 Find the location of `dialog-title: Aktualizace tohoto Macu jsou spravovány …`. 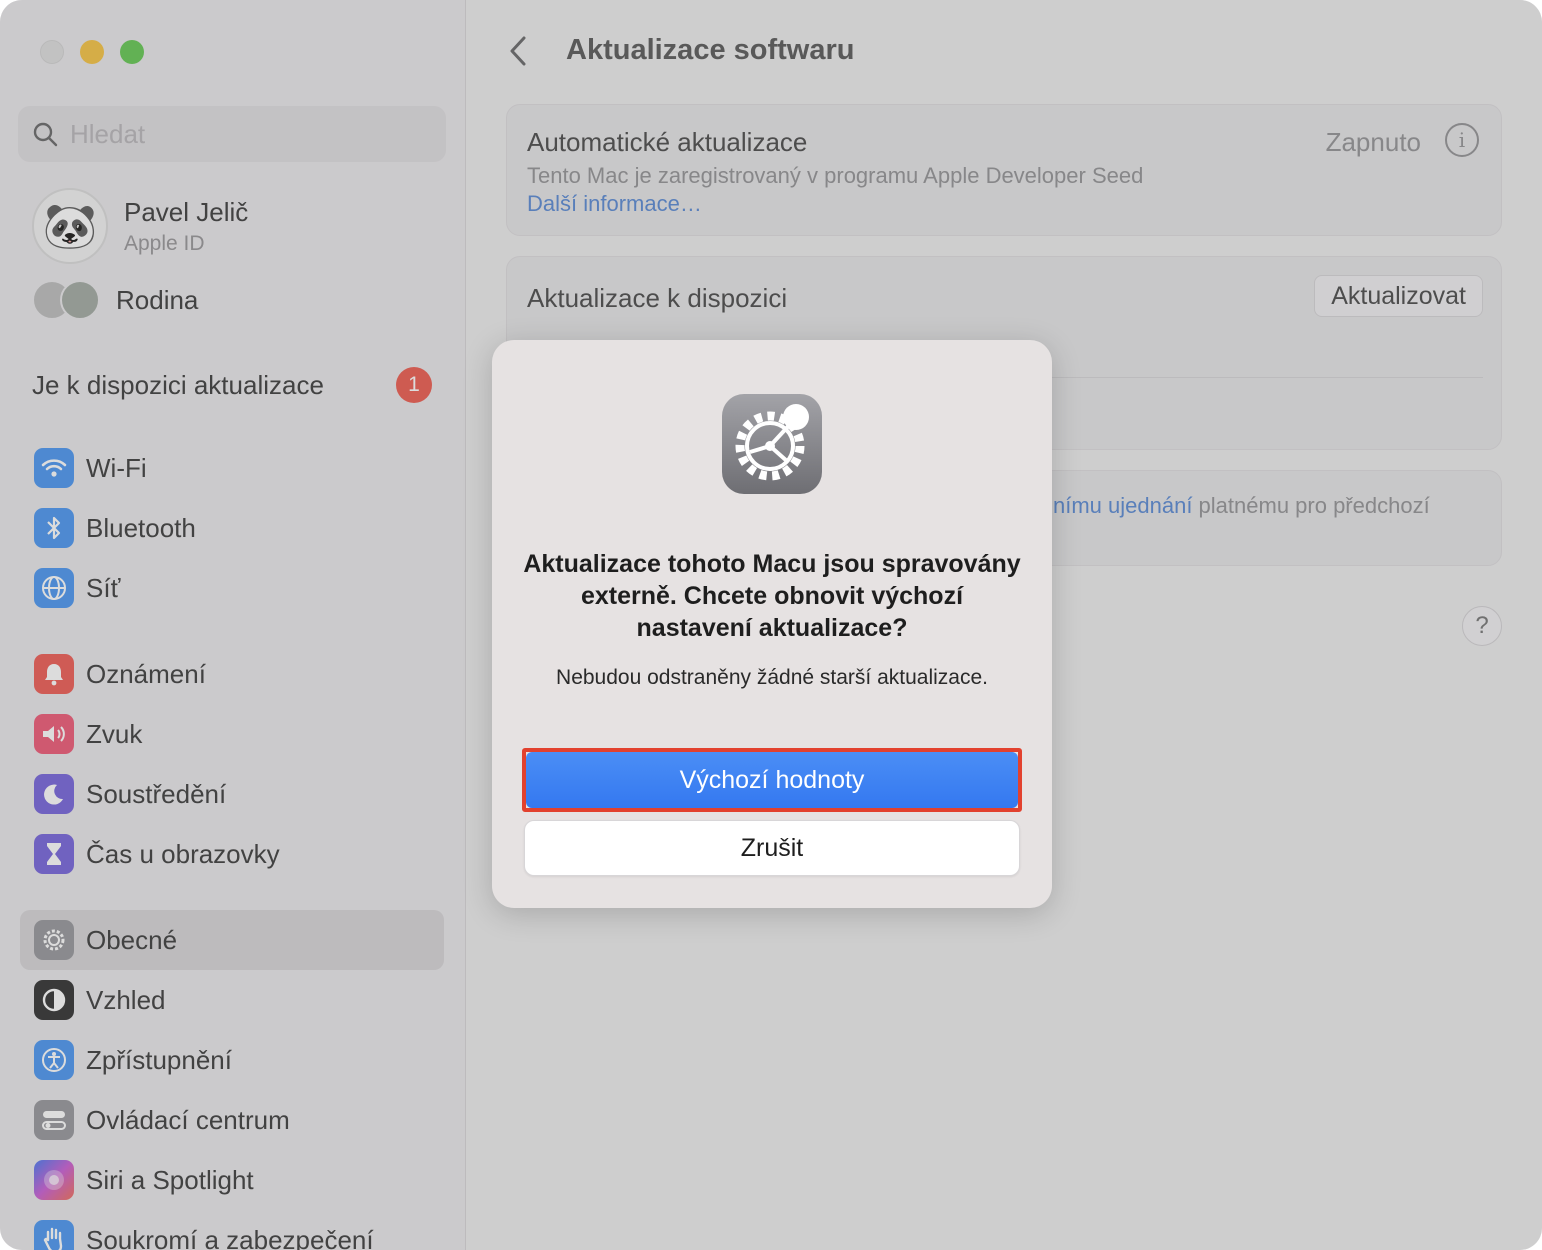

dialog-title: Aktualizace tohoto Macu jsou spravovány … is located at coordinates (772, 596).